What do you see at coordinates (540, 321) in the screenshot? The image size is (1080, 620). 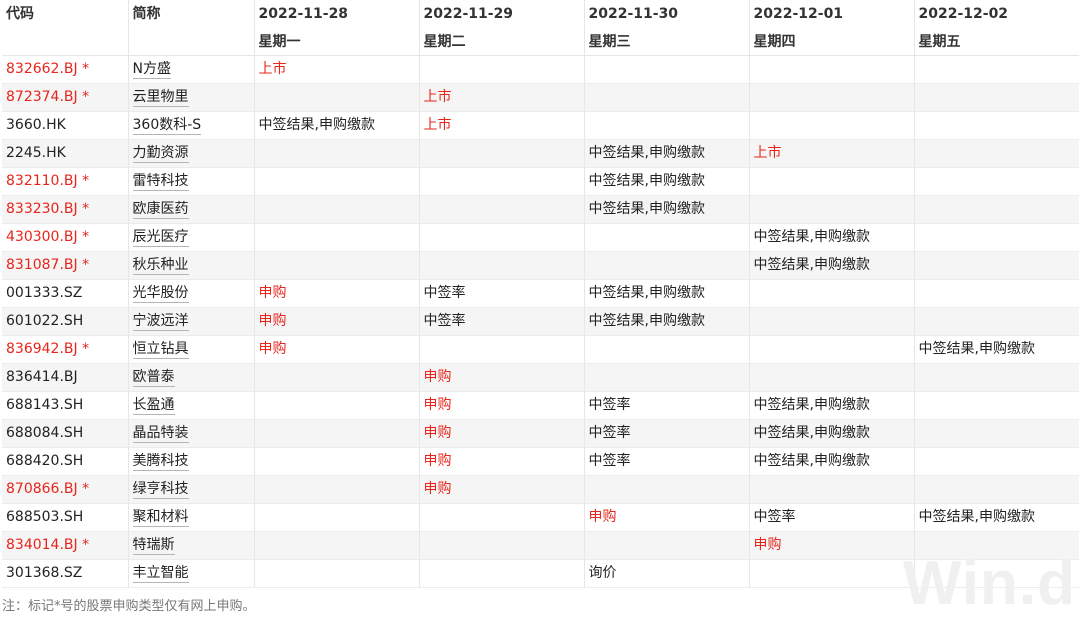 I see `table-row: 601022.SH 宁波远洋 申购 中签率 中签结果,申购缴款` at bounding box center [540, 321].